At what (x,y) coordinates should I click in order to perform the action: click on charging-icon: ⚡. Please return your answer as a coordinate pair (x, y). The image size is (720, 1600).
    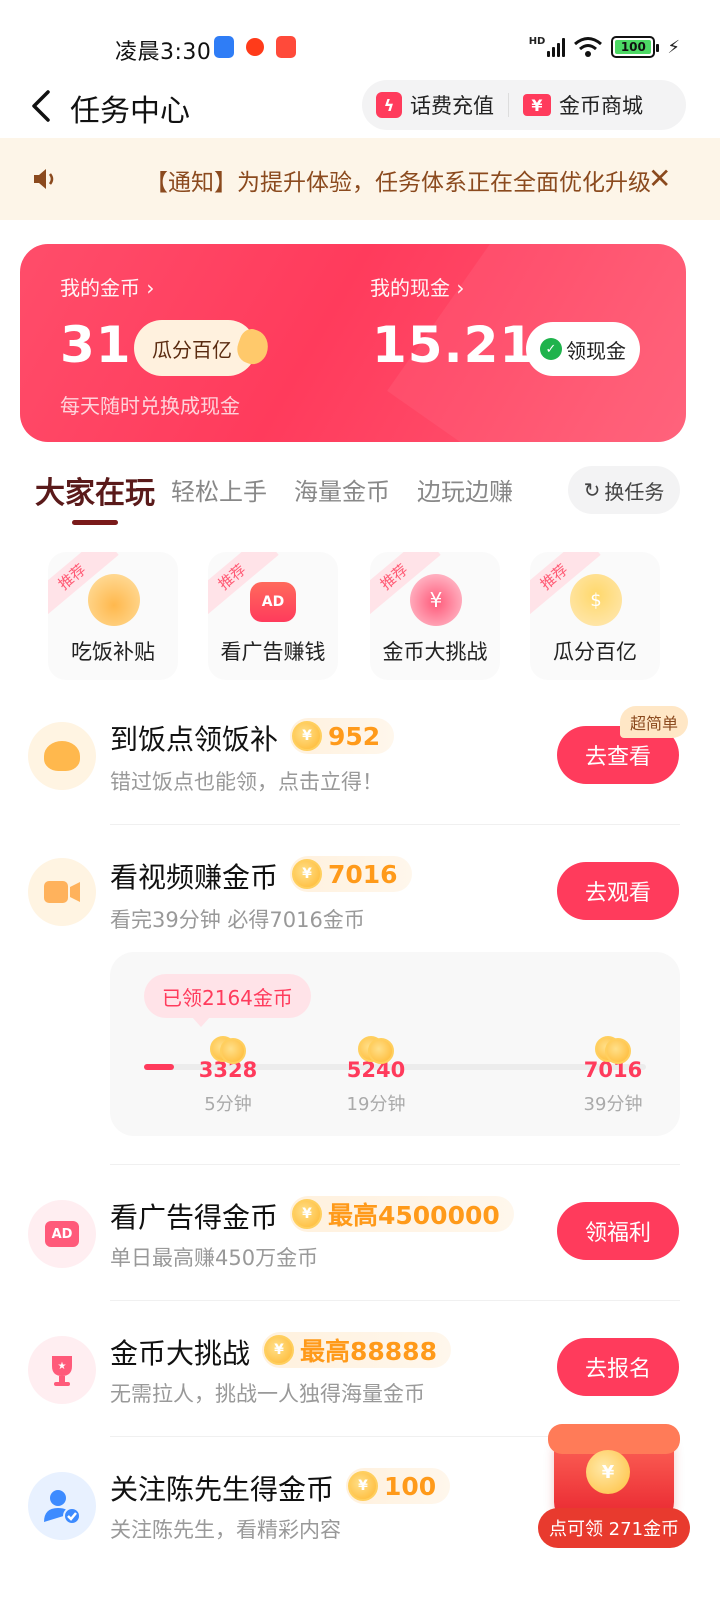
    Looking at the image, I should click on (673, 47).